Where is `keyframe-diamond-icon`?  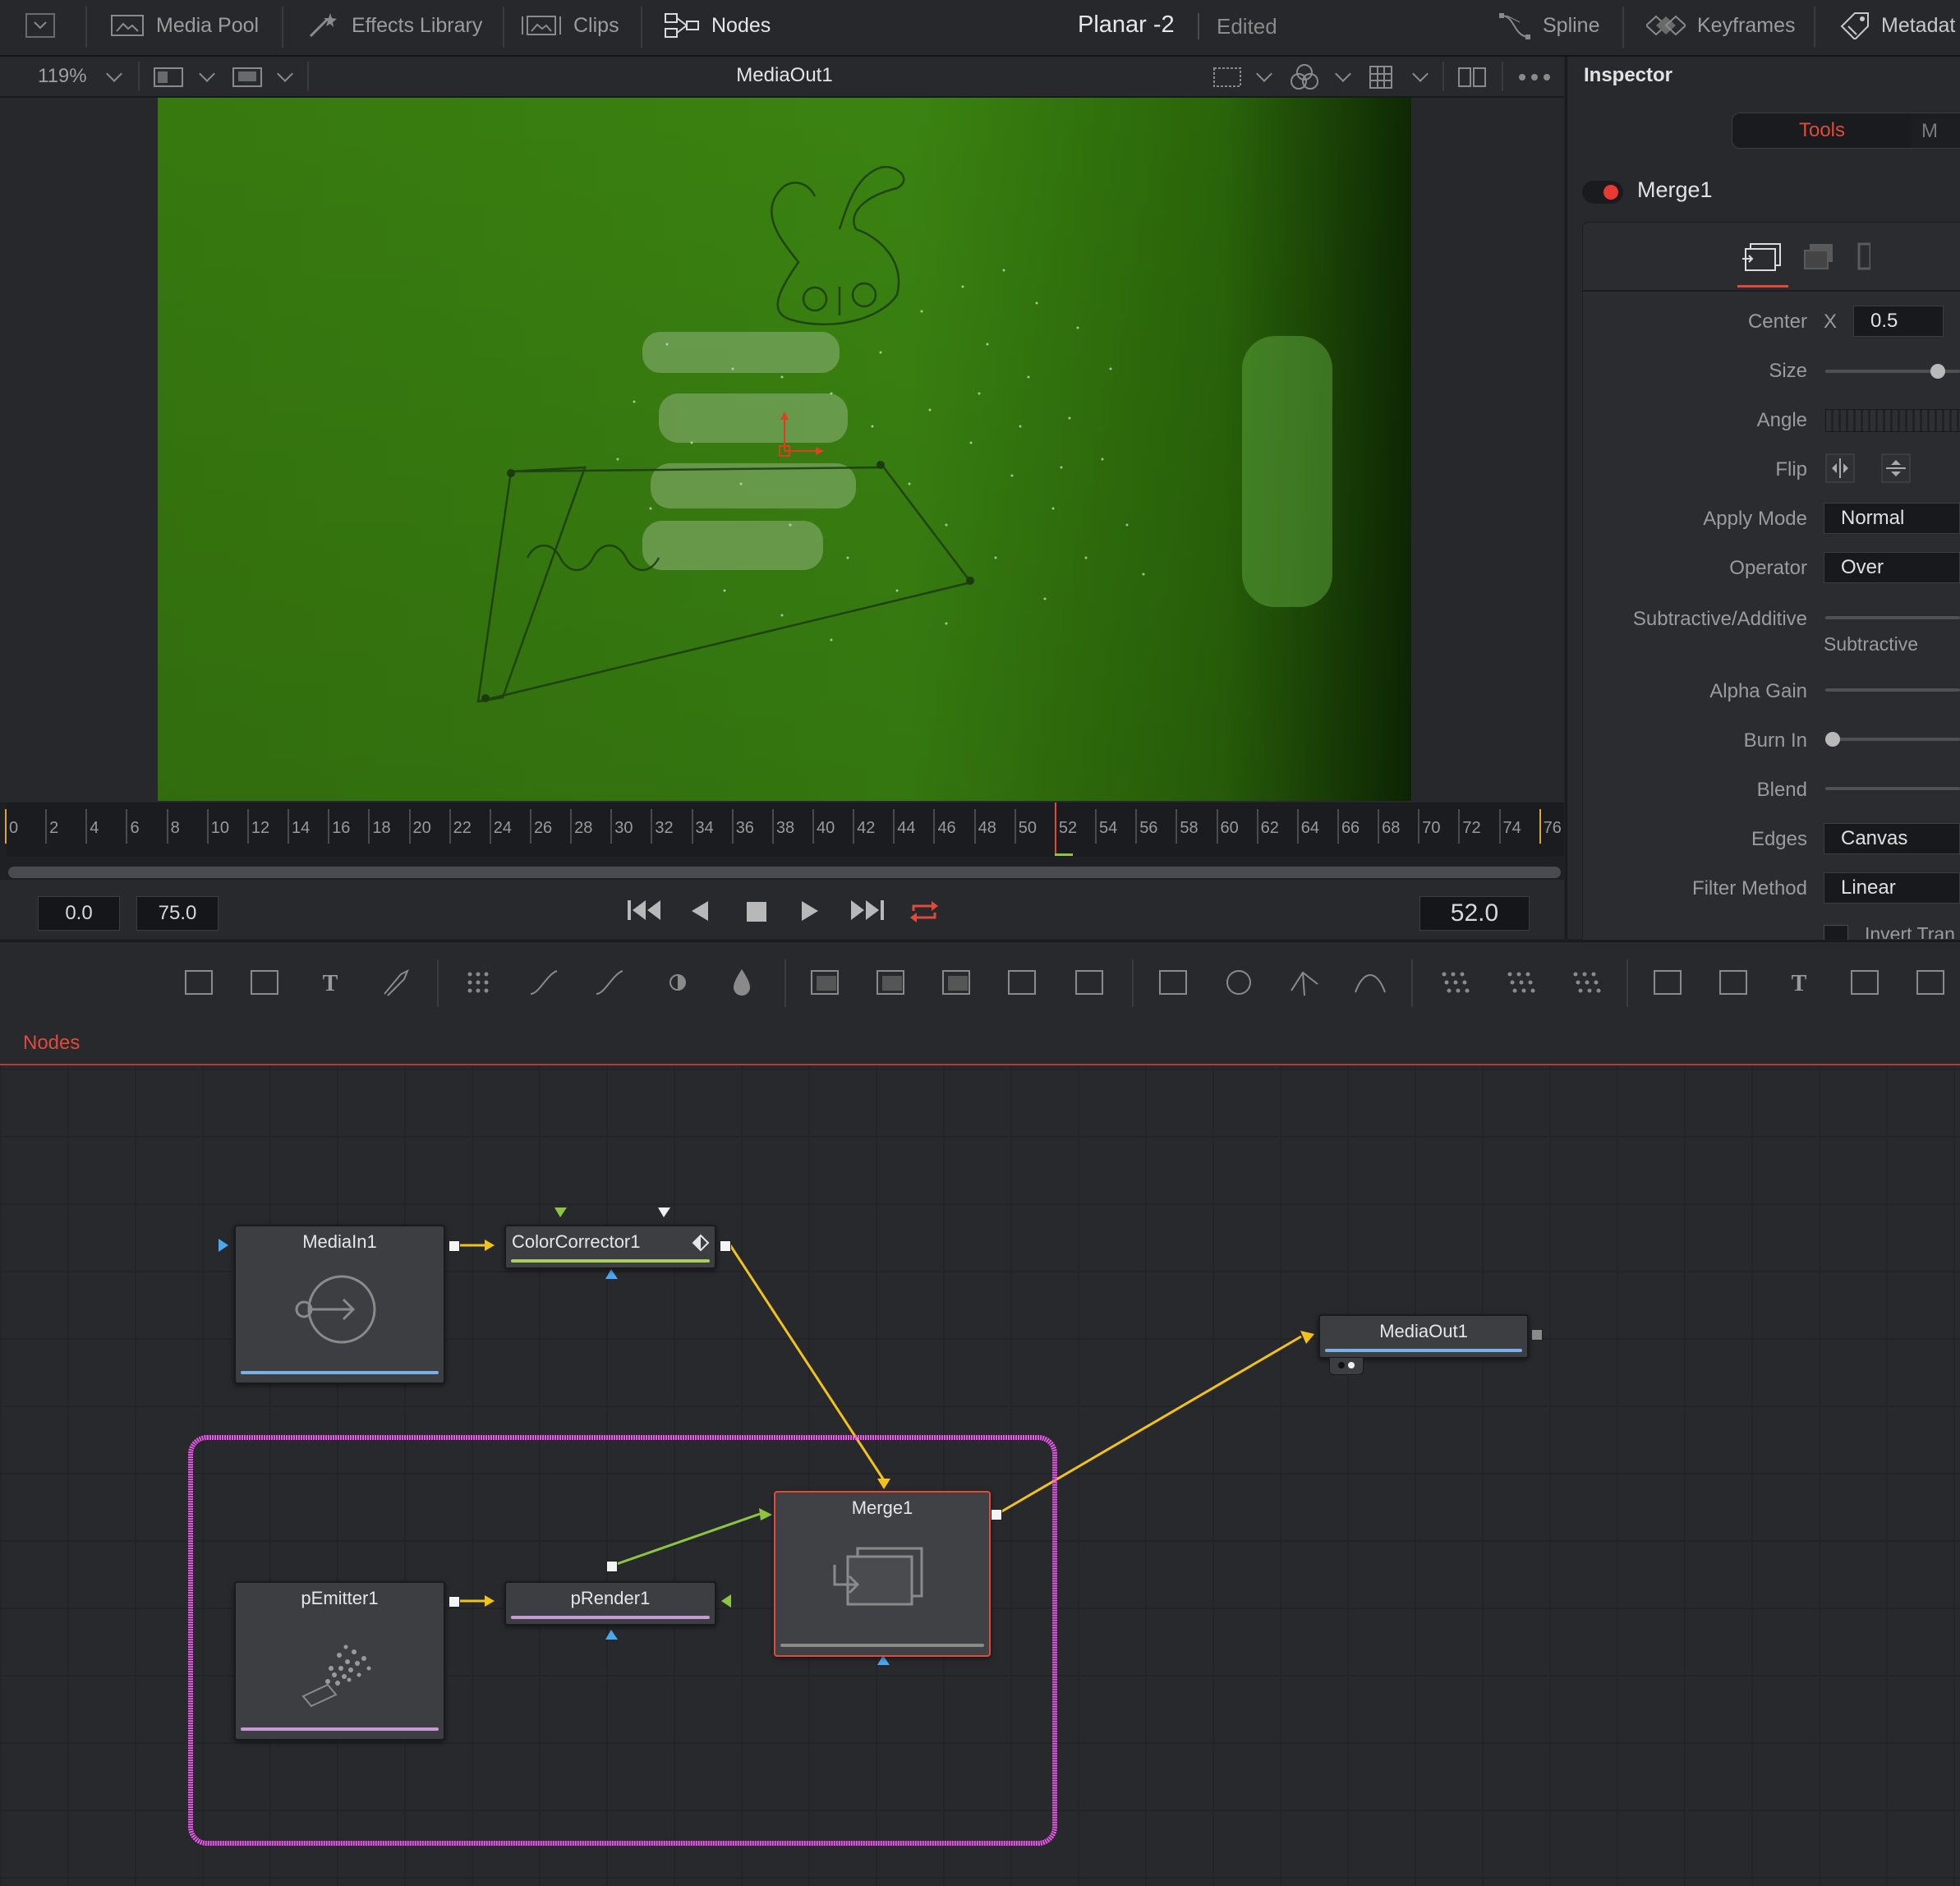 keyframe-diamond-icon is located at coordinates (701, 1243).